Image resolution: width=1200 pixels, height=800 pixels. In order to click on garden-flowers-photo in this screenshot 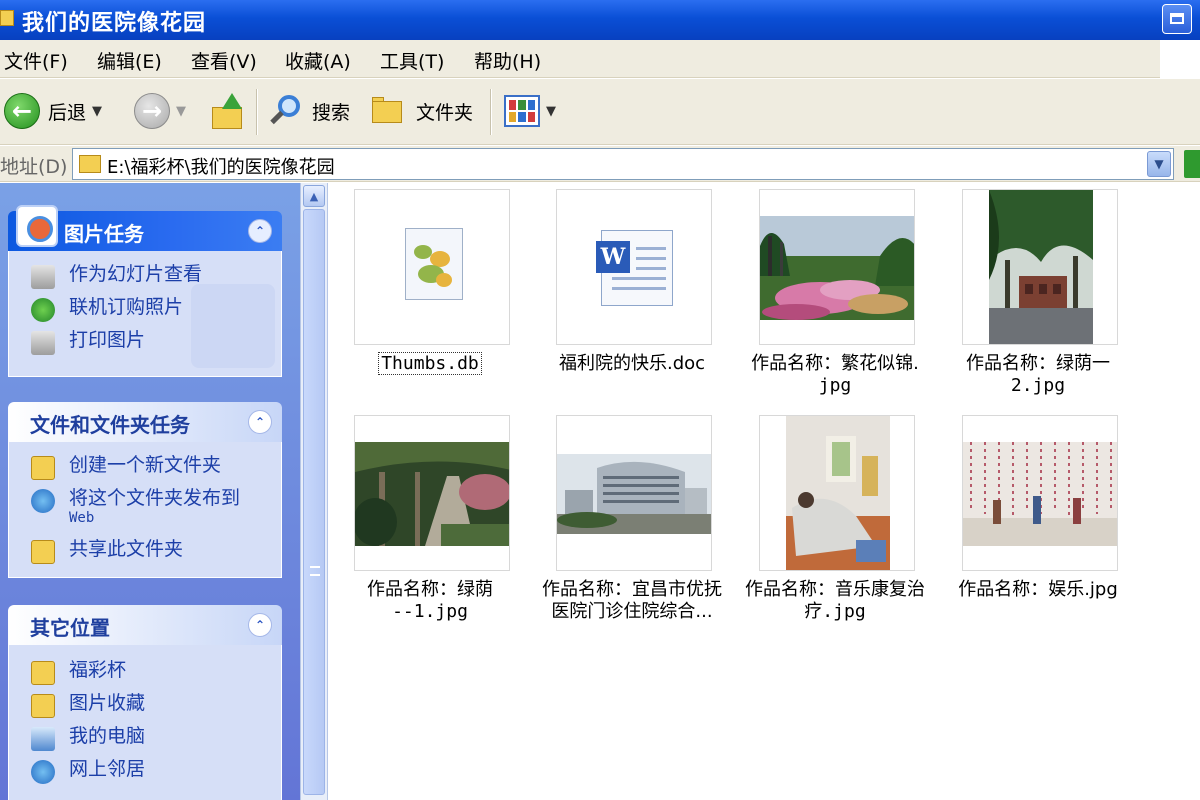, I will do `click(837, 268)`.